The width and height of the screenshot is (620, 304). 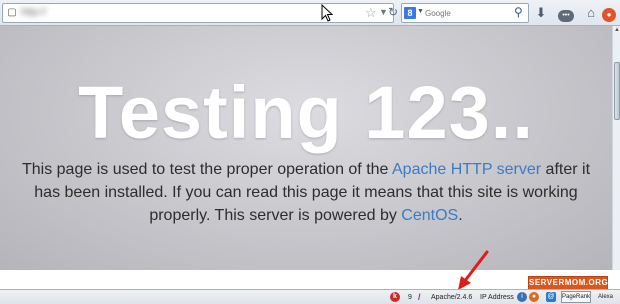 I want to click on addon-button: •••, so click(x=566, y=13).